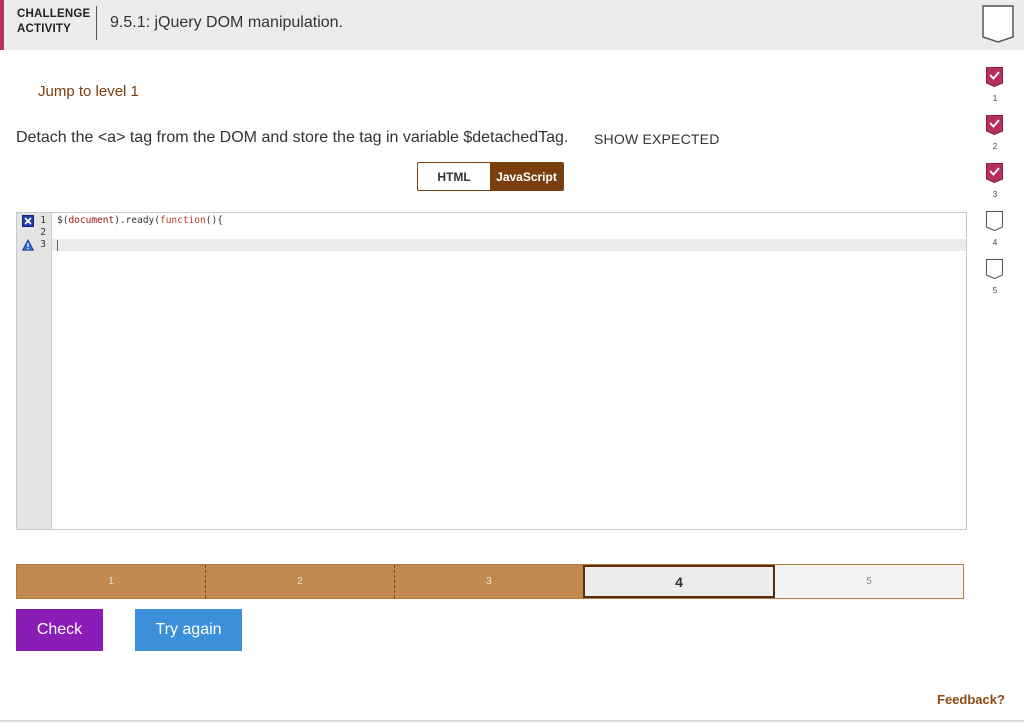 The width and height of the screenshot is (1024, 723). What do you see at coordinates (43, 244) in the screenshot?
I see `line-number: 3` at bounding box center [43, 244].